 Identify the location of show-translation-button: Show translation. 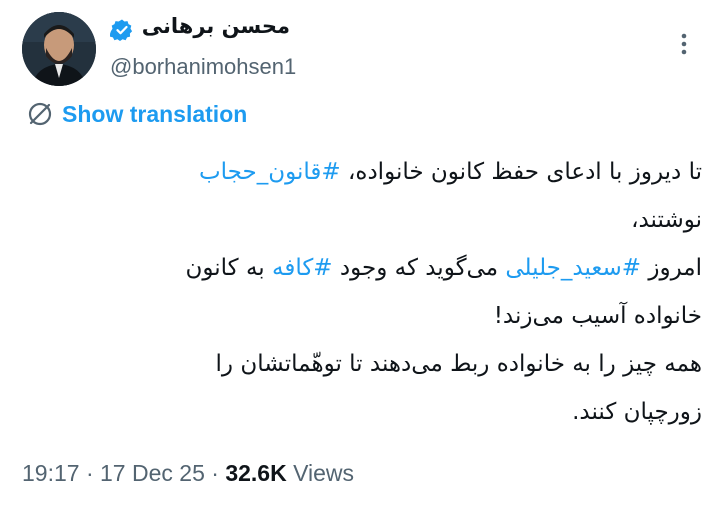
(136, 114).